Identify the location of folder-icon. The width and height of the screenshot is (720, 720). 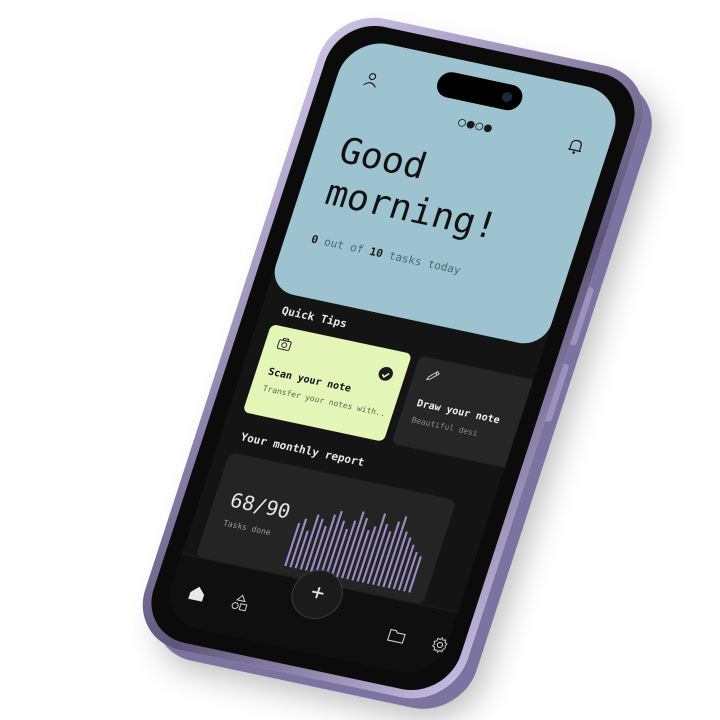
(396, 635).